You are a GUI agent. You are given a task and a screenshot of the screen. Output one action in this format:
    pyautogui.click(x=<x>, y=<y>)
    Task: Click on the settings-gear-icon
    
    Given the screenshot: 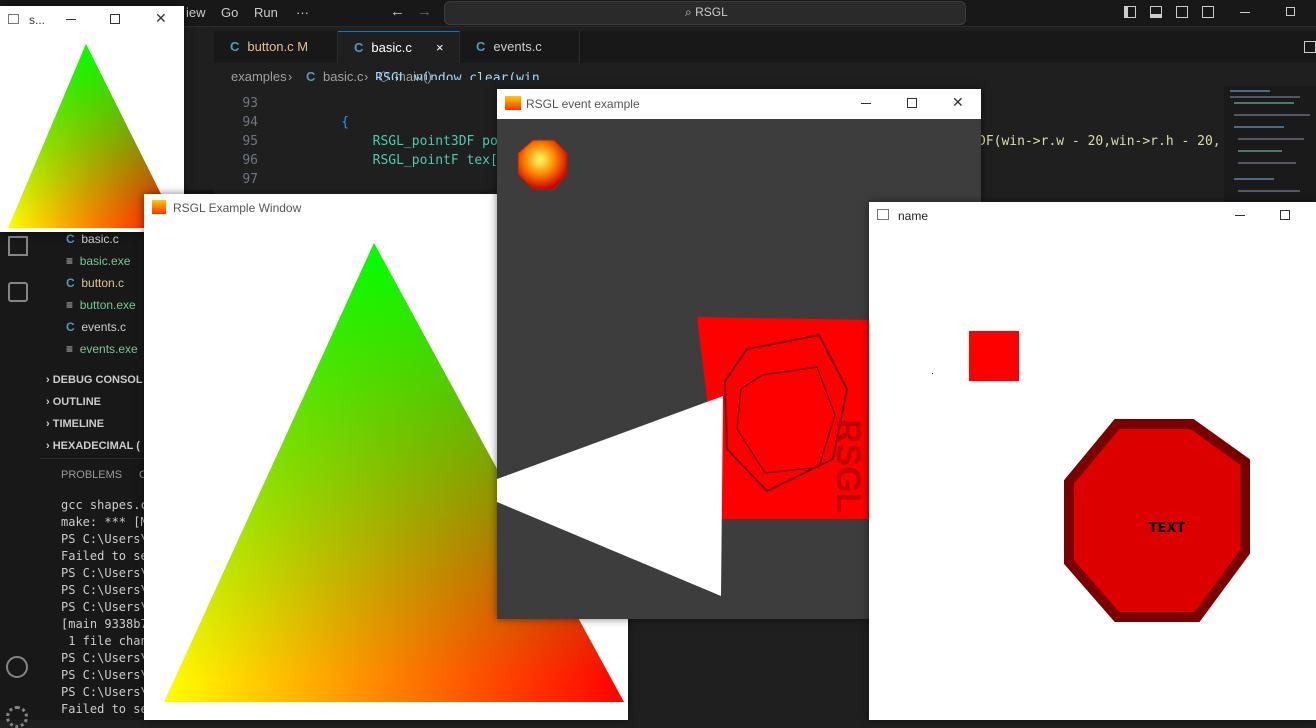 What is the action you would take?
    pyautogui.click(x=17, y=717)
    